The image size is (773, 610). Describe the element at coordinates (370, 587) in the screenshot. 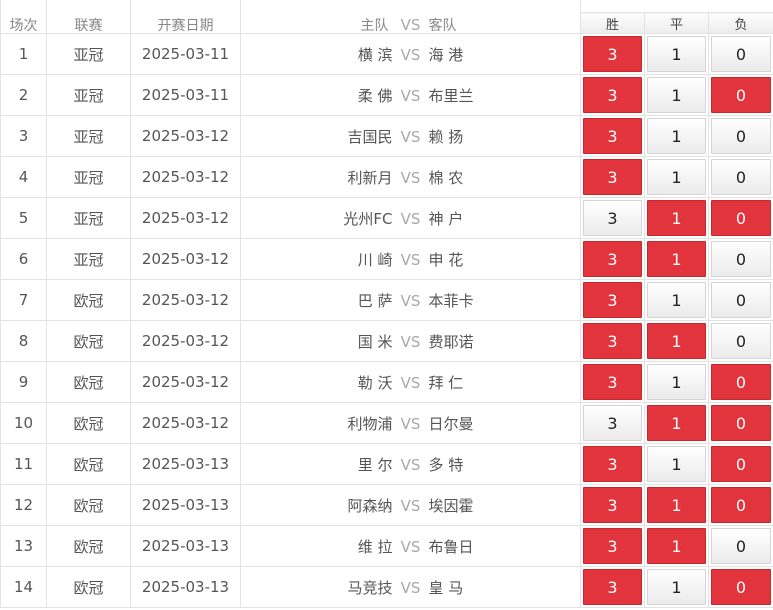

I see `home-team: 马竞技` at that location.